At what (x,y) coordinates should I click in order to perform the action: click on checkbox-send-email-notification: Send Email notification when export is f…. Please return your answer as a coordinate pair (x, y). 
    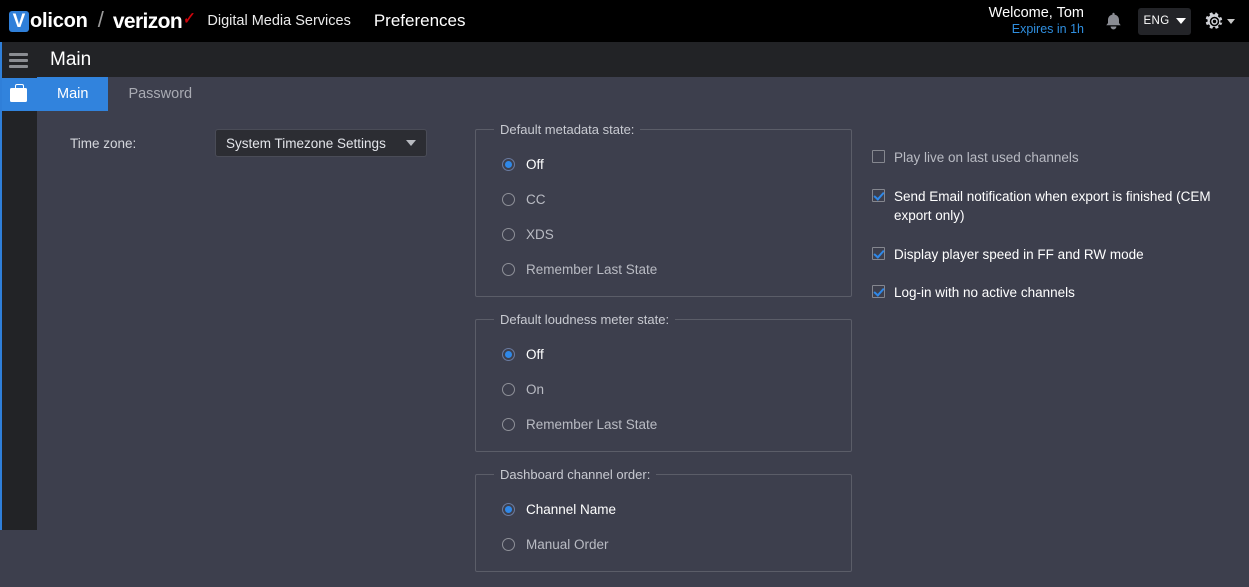
    Looking at the image, I should click on (1057, 206).